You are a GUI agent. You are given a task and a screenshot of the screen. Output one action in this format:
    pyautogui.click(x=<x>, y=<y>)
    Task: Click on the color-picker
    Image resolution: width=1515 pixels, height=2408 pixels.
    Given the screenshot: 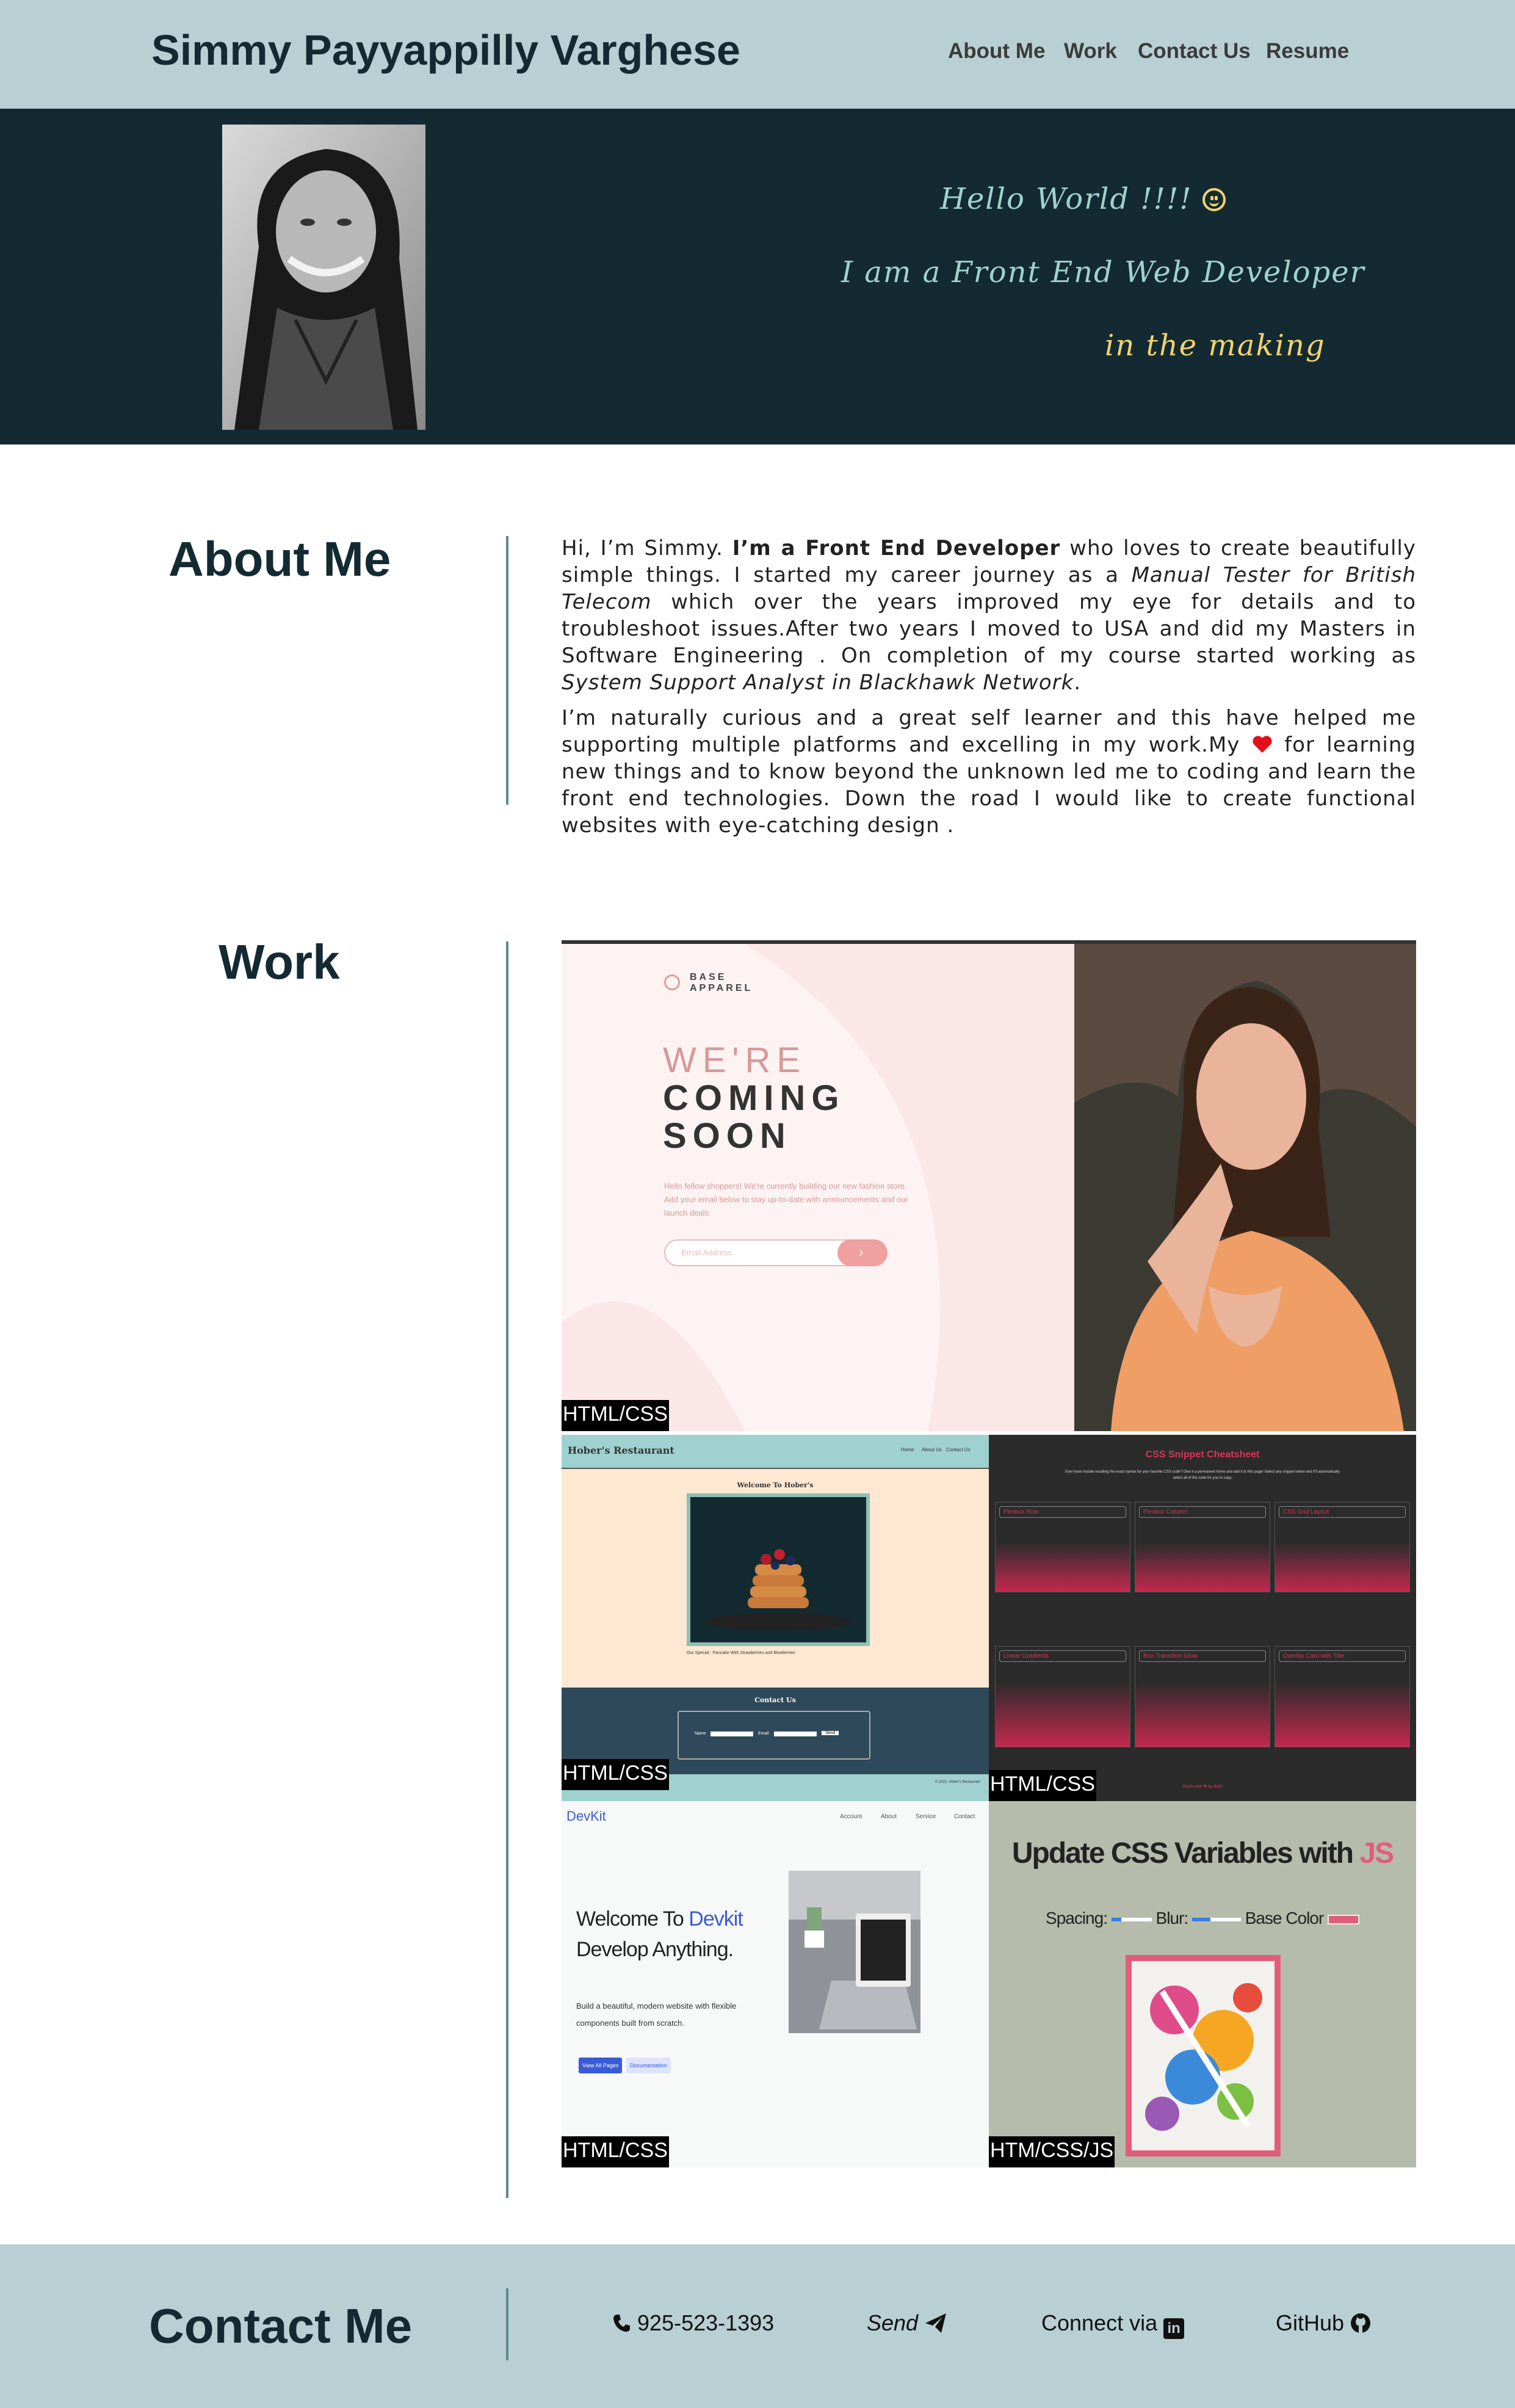 What is the action you would take?
    pyautogui.click(x=1343, y=1919)
    